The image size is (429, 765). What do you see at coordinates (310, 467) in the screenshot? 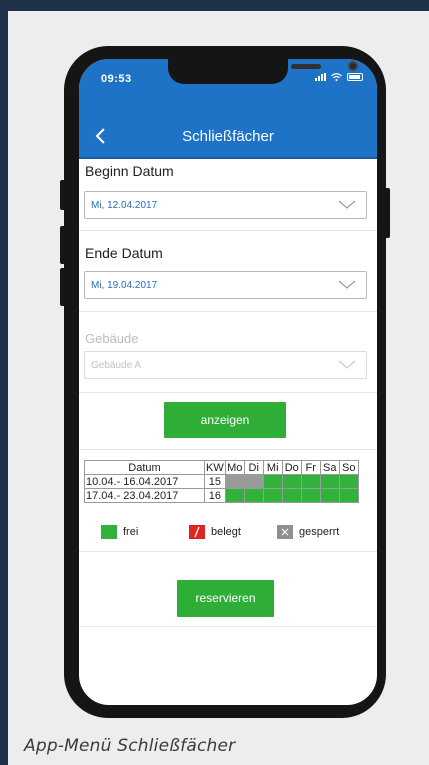
I see `column-header-fr: Fr` at bounding box center [310, 467].